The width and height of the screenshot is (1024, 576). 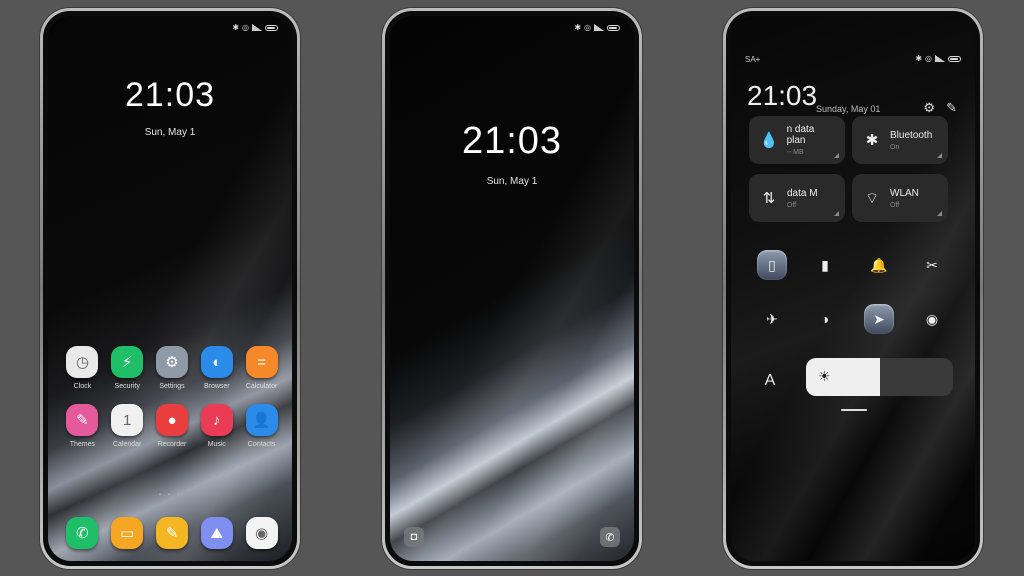 I want to click on camera-shortcut-button: ◘, so click(x=414, y=537).